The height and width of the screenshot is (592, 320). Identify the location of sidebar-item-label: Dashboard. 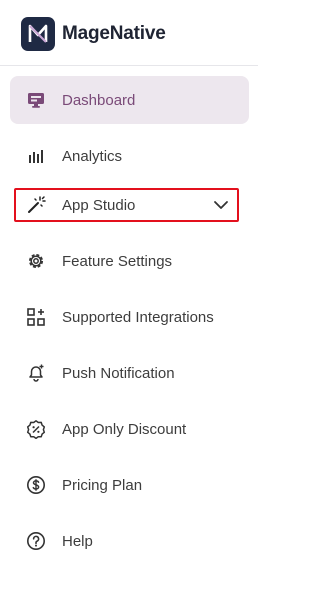
(99, 100).